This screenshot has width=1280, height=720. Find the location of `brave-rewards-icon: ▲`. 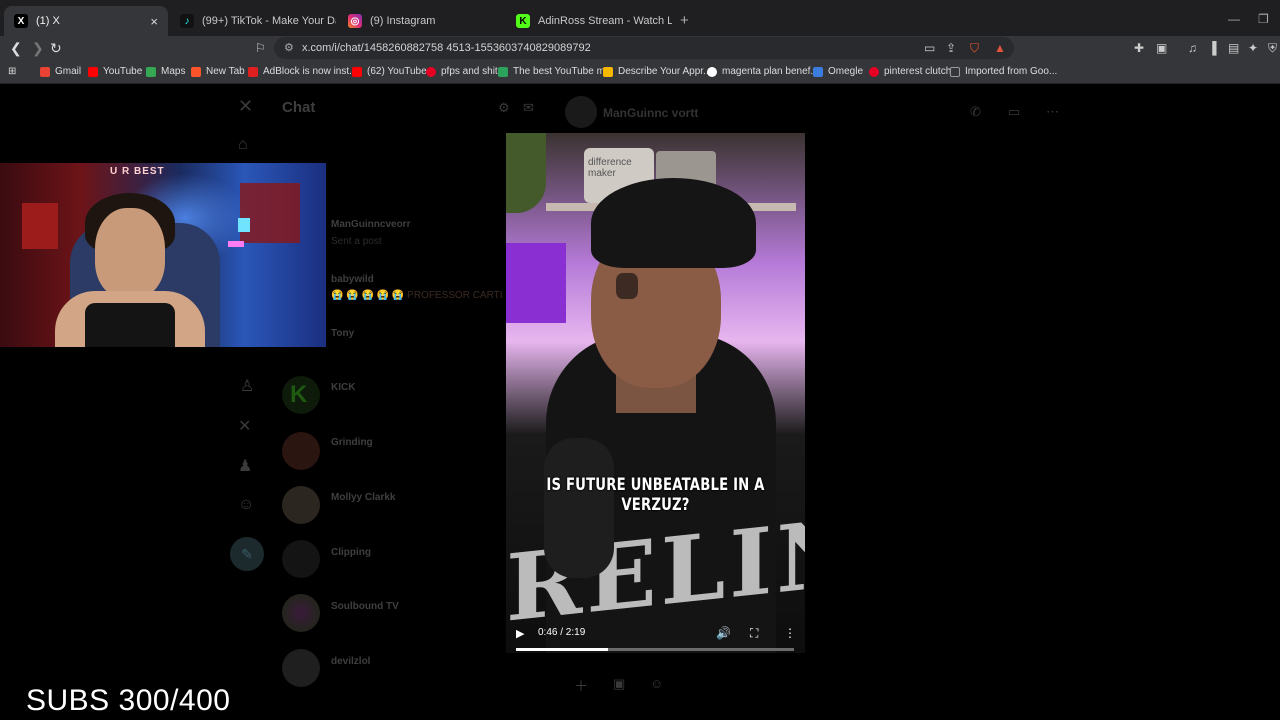

brave-rewards-icon: ▲ is located at coordinates (1000, 48).